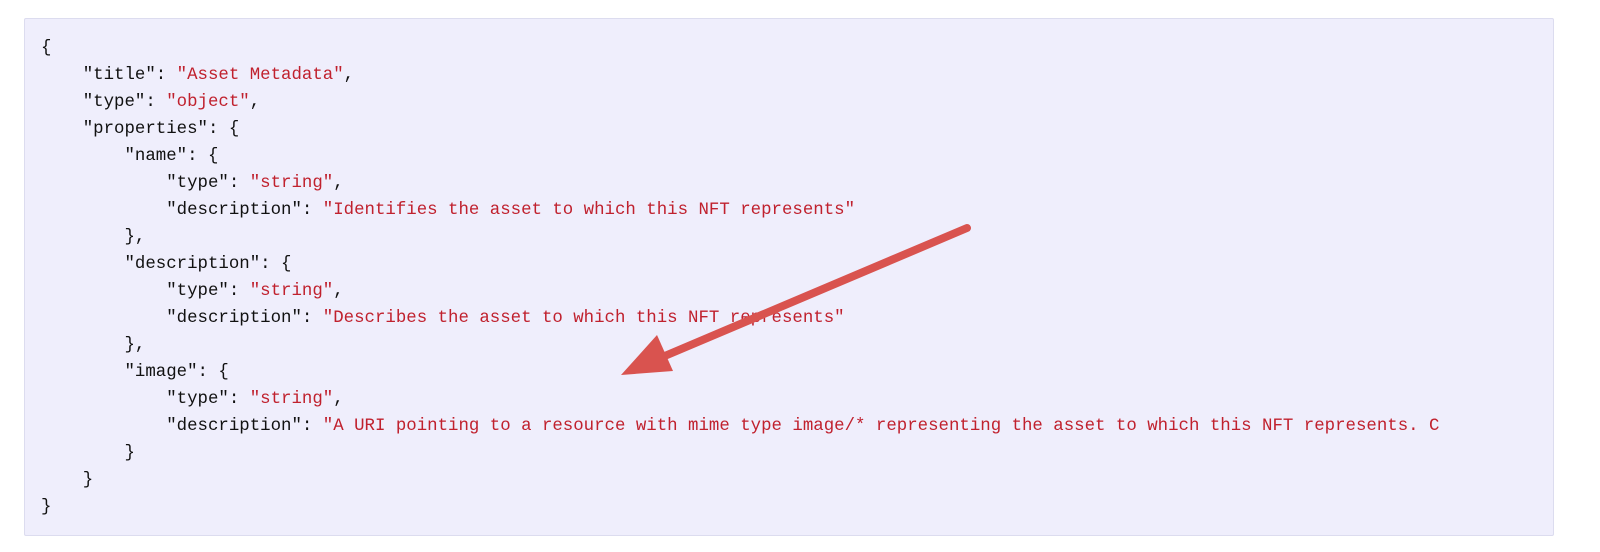  I want to click on code-line: "type": "object",, so click(151, 102).